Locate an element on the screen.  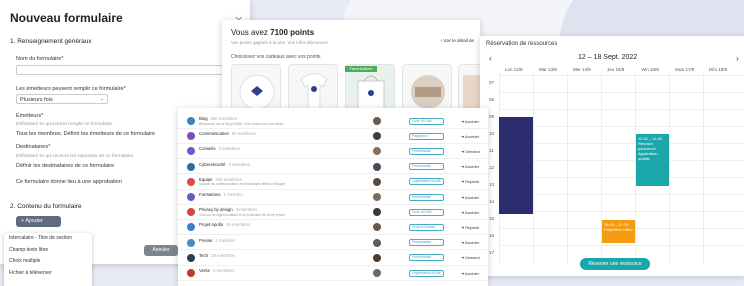
towel-icon is located at coordinates (428, 92).